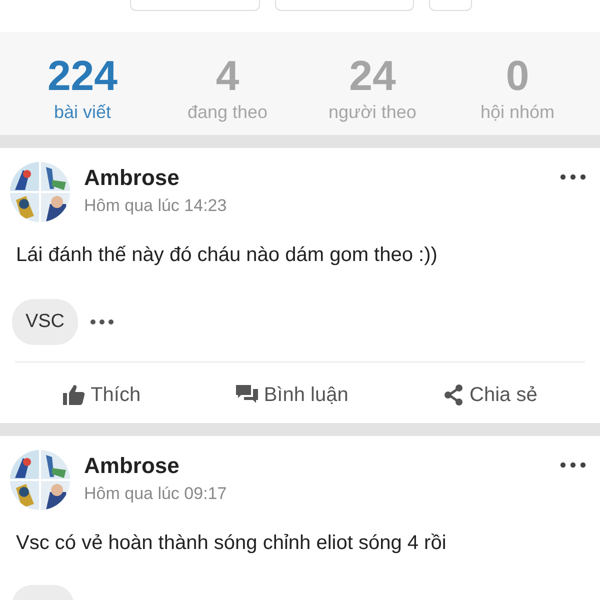  What do you see at coordinates (292, 395) in the screenshot?
I see `comment-button: Bình luận` at bounding box center [292, 395].